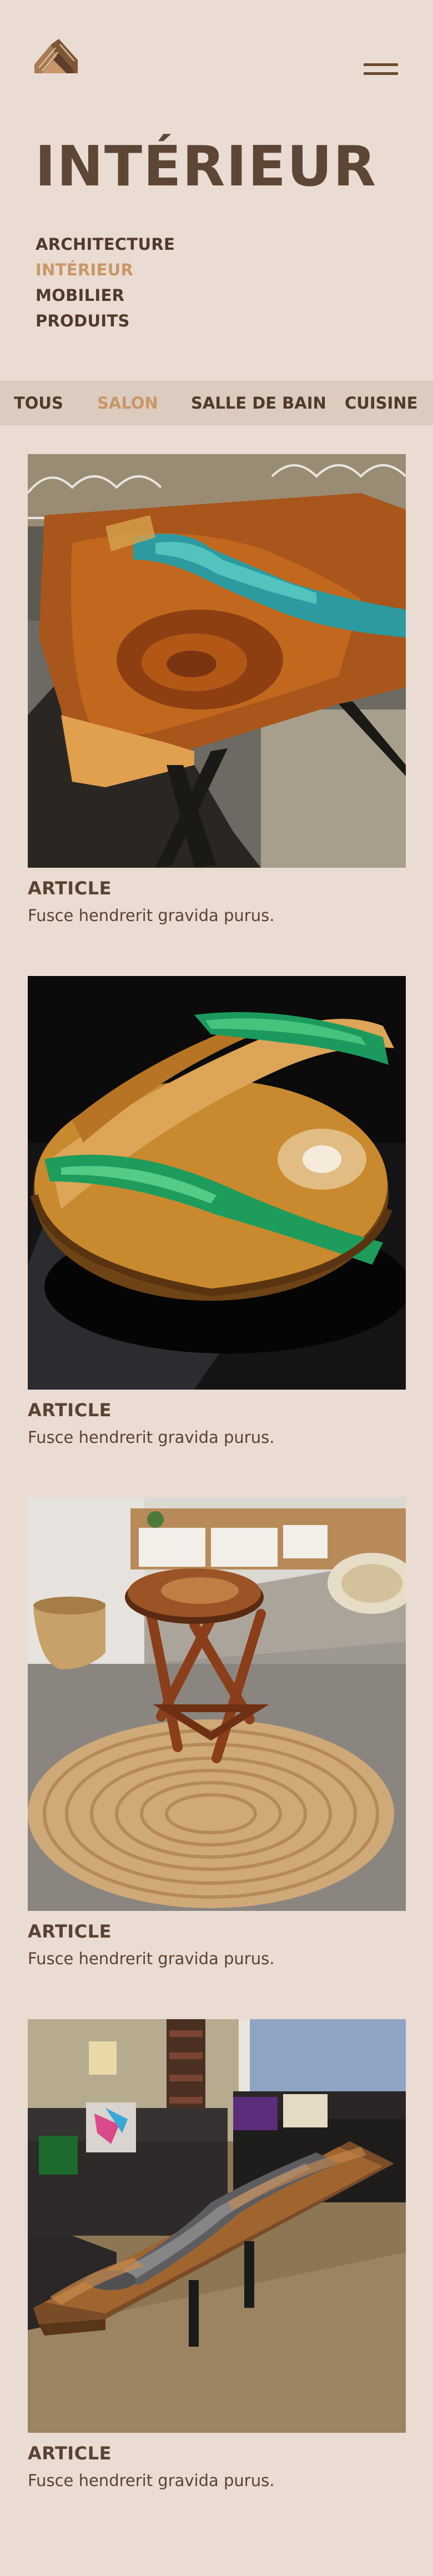 The width and height of the screenshot is (433, 2576). What do you see at coordinates (105, 321) in the screenshot?
I see `category-item-produits: PRODUITS` at bounding box center [105, 321].